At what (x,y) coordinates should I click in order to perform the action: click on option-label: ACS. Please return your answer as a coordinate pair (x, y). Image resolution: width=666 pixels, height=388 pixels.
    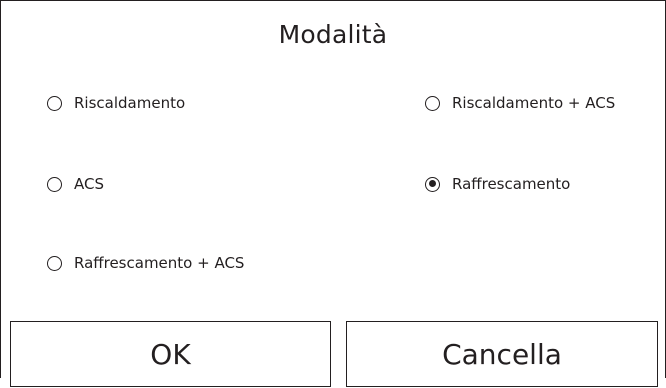
    Looking at the image, I should click on (89, 184).